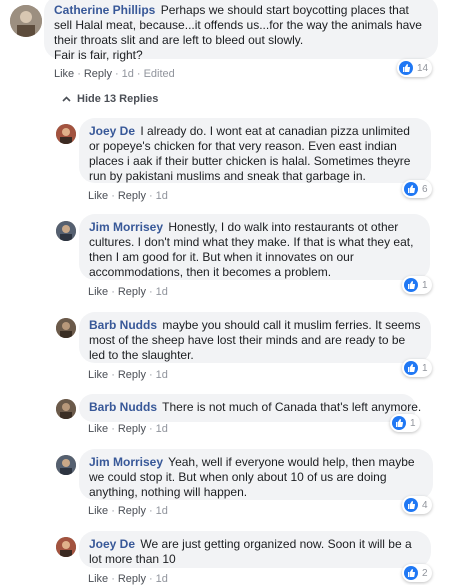  Describe the element at coordinates (98, 55) in the screenshot. I see `comment-text-line2: Fair is fair, right?` at that location.